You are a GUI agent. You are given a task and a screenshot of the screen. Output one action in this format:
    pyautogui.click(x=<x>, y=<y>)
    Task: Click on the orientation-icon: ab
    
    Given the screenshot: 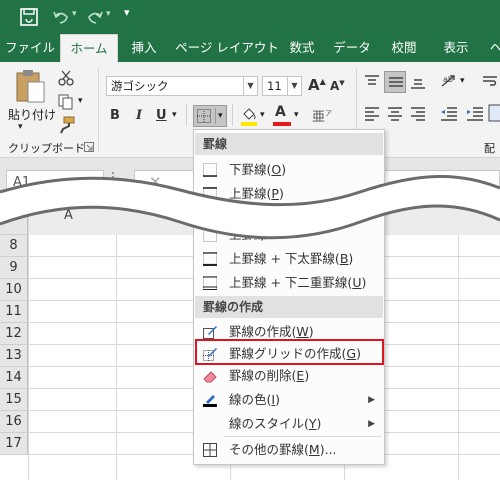 What is the action you would take?
    pyautogui.click(x=450, y=81)
    